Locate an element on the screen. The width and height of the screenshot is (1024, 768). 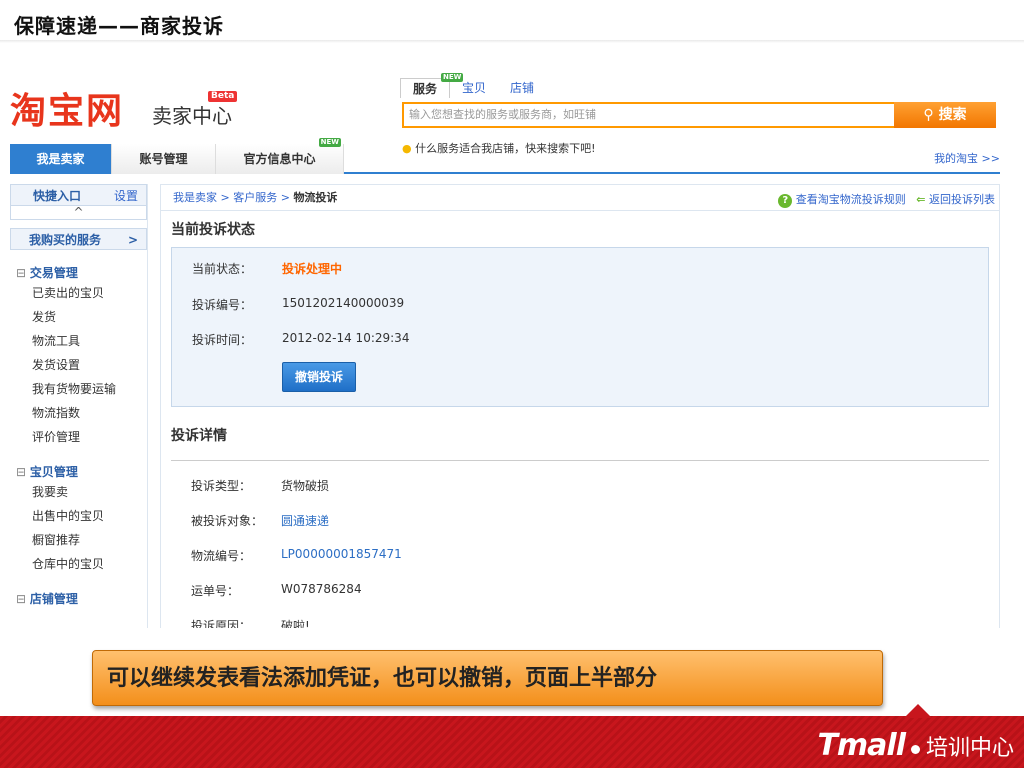
settings-link: 设置 is located at coordinates (126, 196).